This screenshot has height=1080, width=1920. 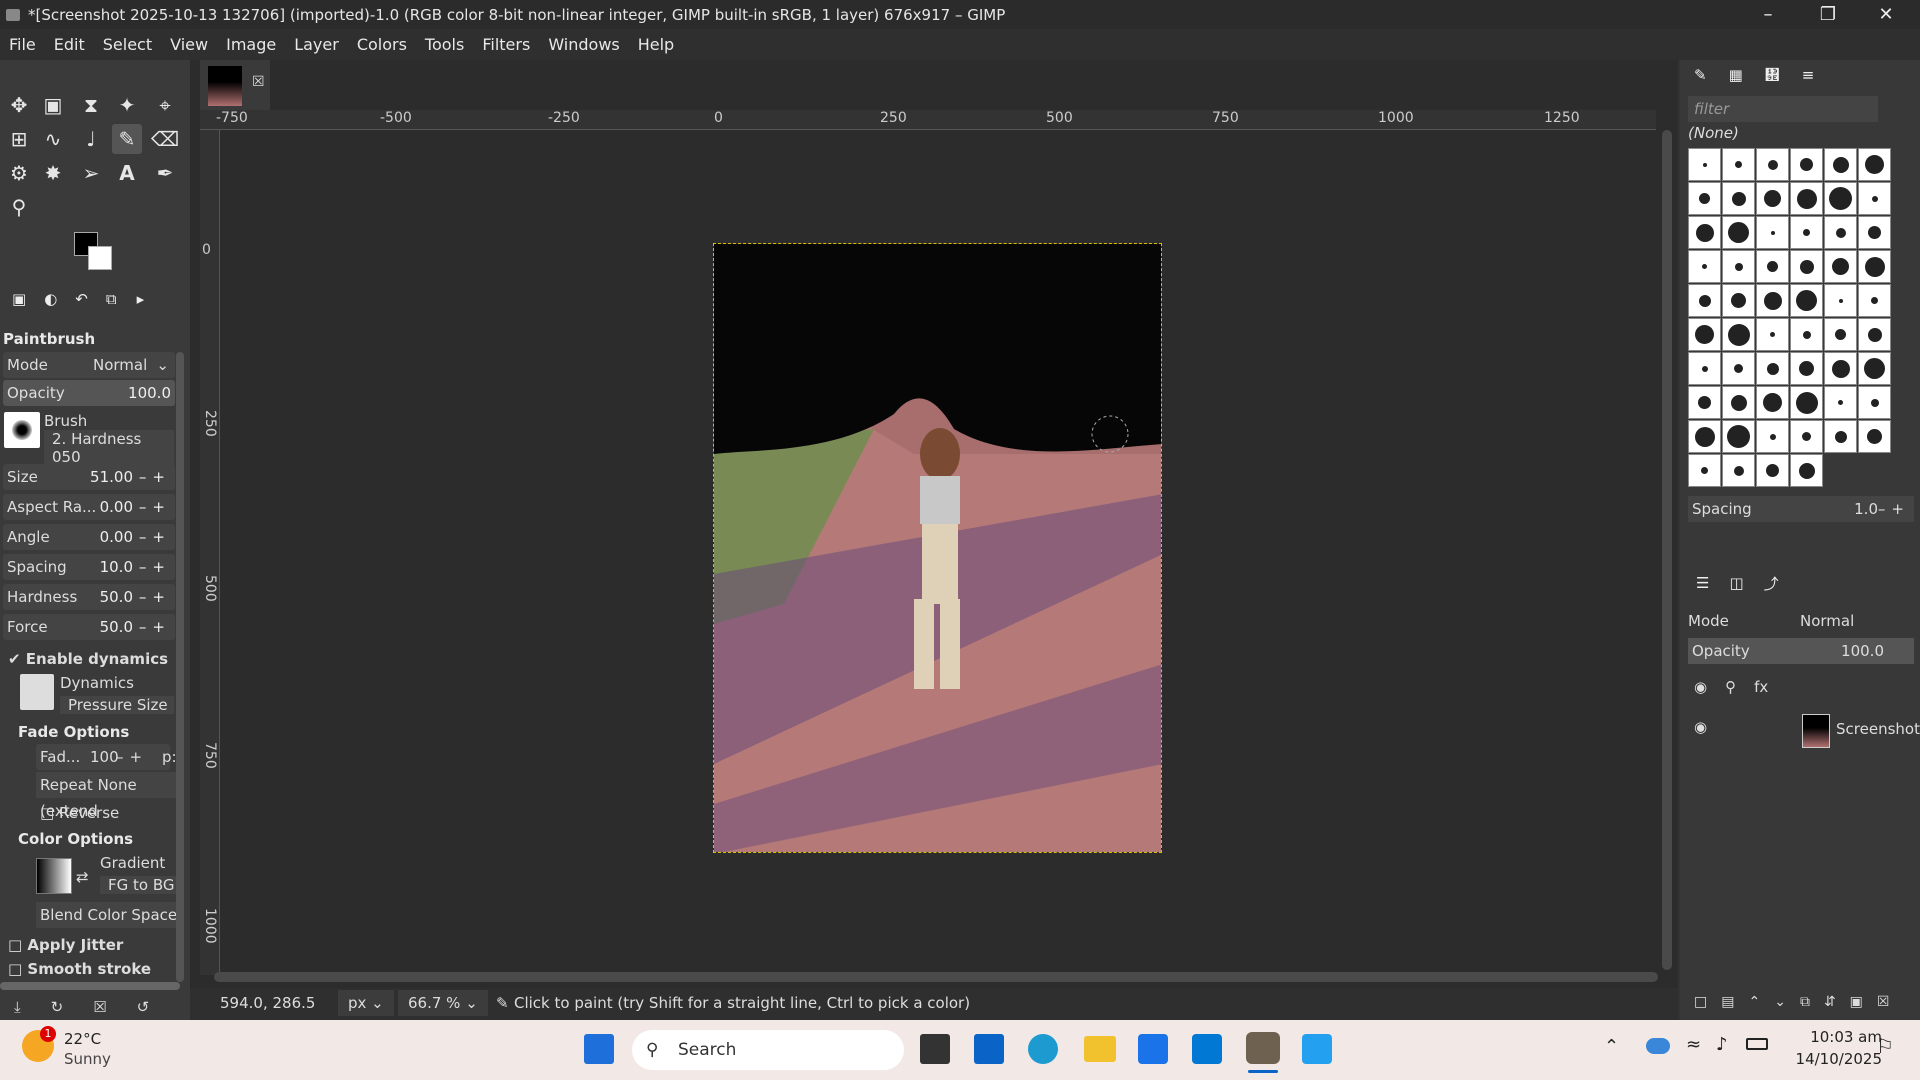 What do you see at coordinates (1828, 14) in the screenshot?
I see `maximize-button: ❐` at bounding box center [1828, 14].